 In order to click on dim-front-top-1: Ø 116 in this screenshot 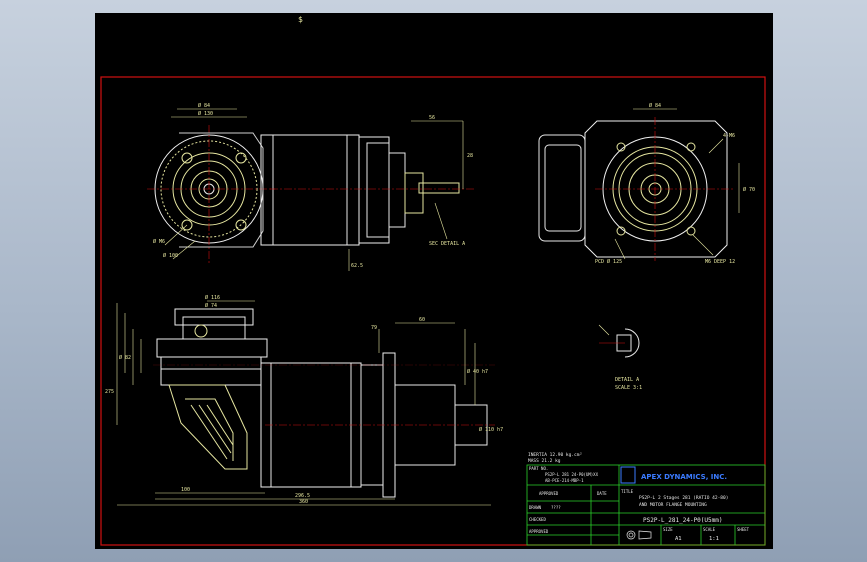, I will do `click(212, 297)`.